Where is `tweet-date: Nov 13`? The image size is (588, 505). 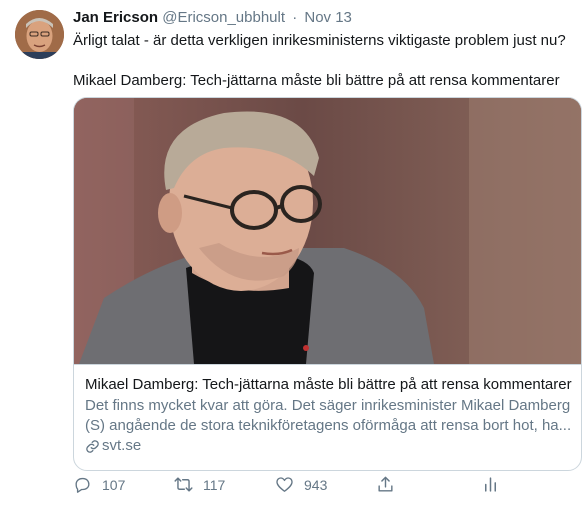
tweet-date: Nov 13 is located at coordinates (328, 17).